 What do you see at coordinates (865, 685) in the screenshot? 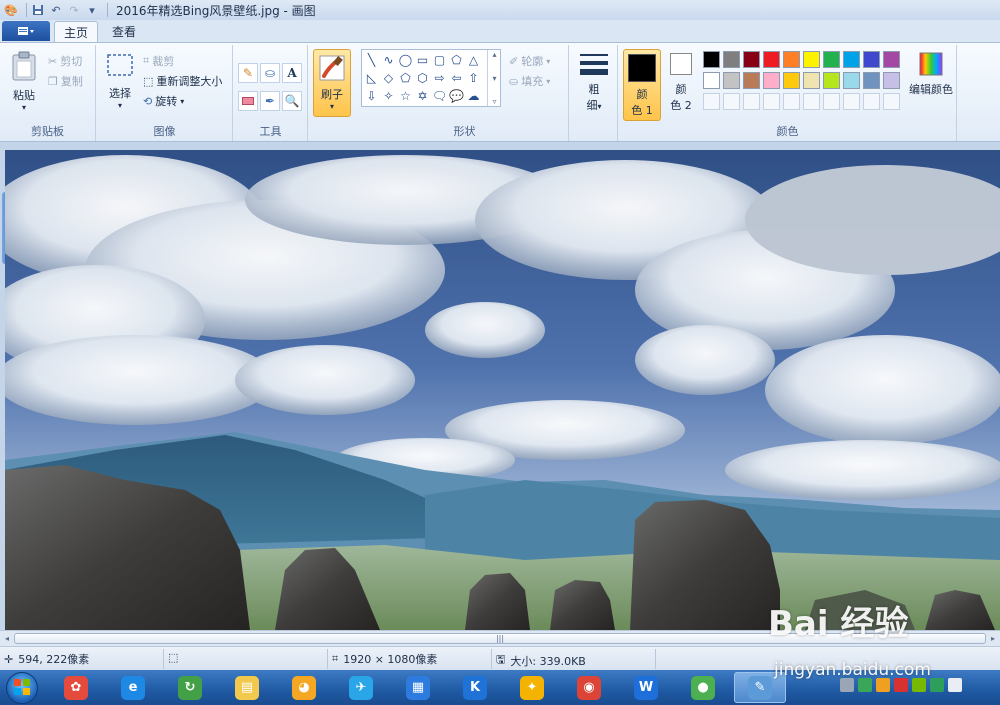
I see `umbrella-tray-icon` at bounding box center [865, 685].